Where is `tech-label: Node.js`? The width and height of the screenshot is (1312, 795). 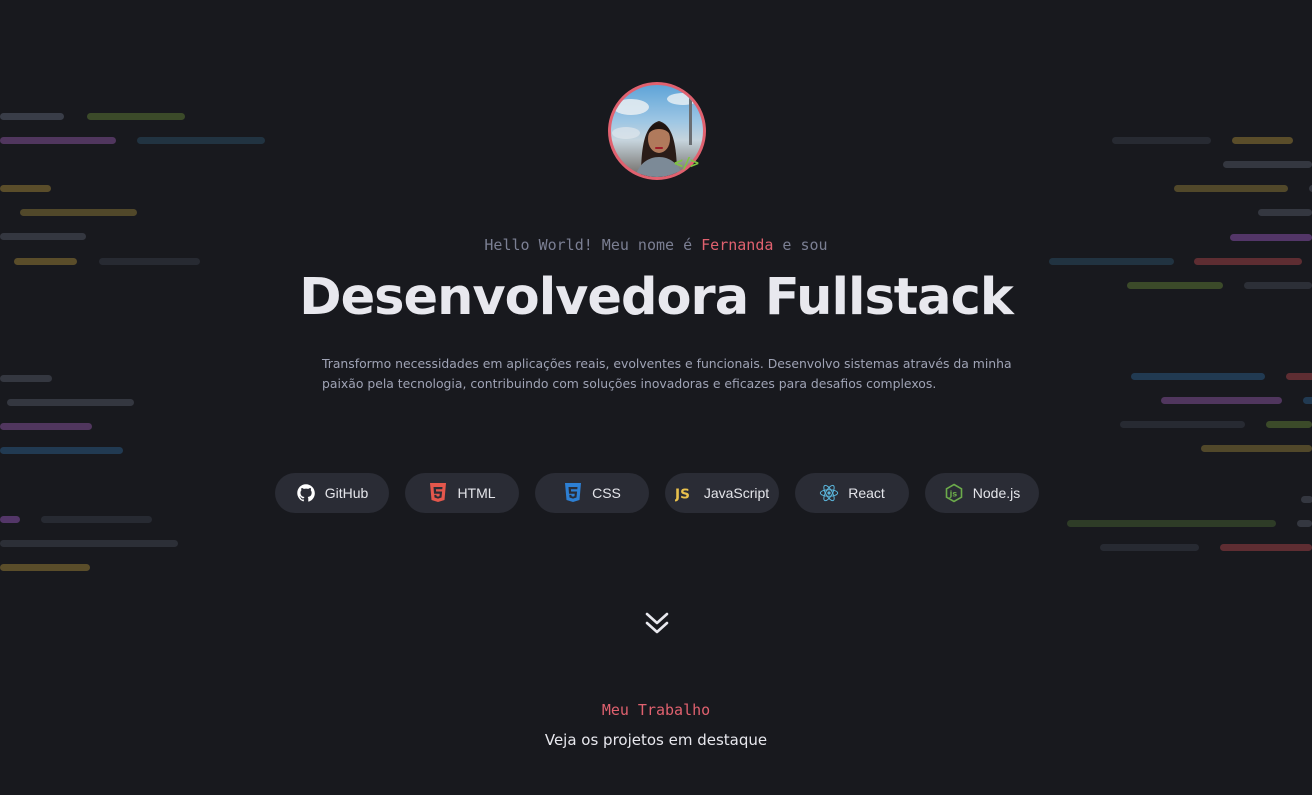
tech-label: Node.js is located at coordinates (996, 493).